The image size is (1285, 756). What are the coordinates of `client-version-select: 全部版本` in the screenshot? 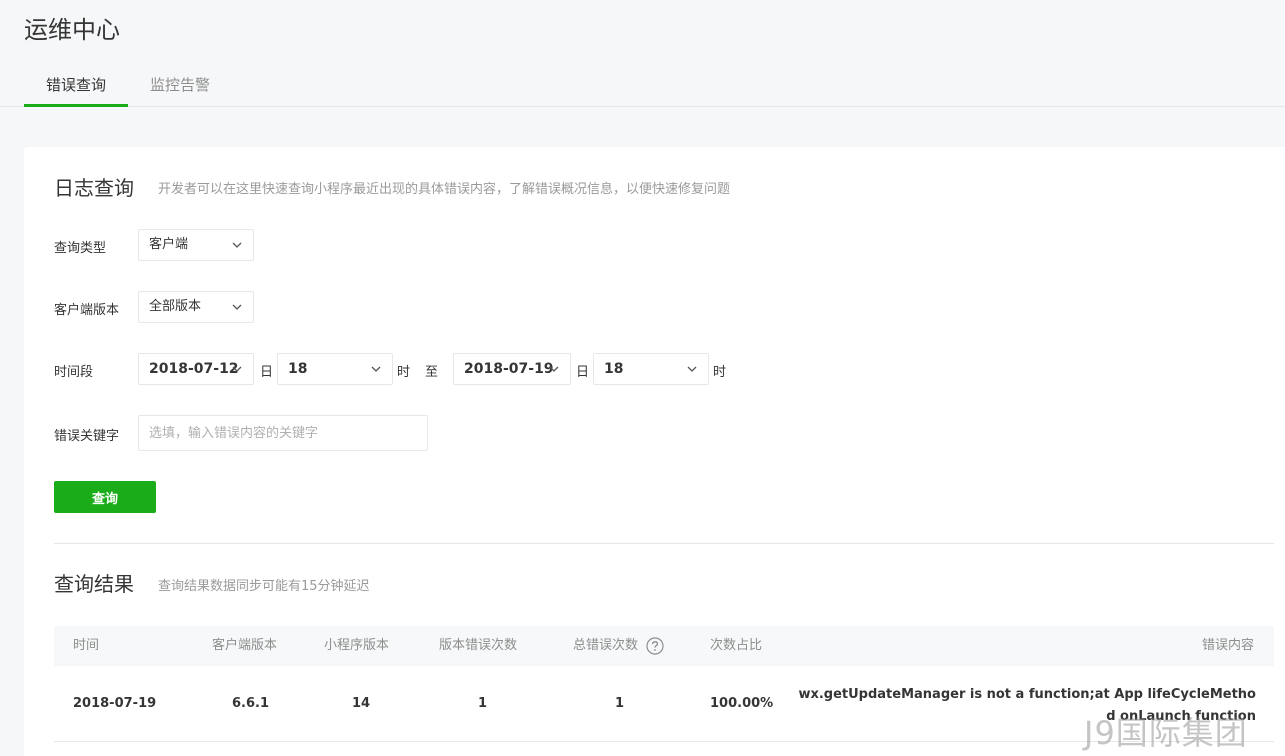 It's located at (196, 307).